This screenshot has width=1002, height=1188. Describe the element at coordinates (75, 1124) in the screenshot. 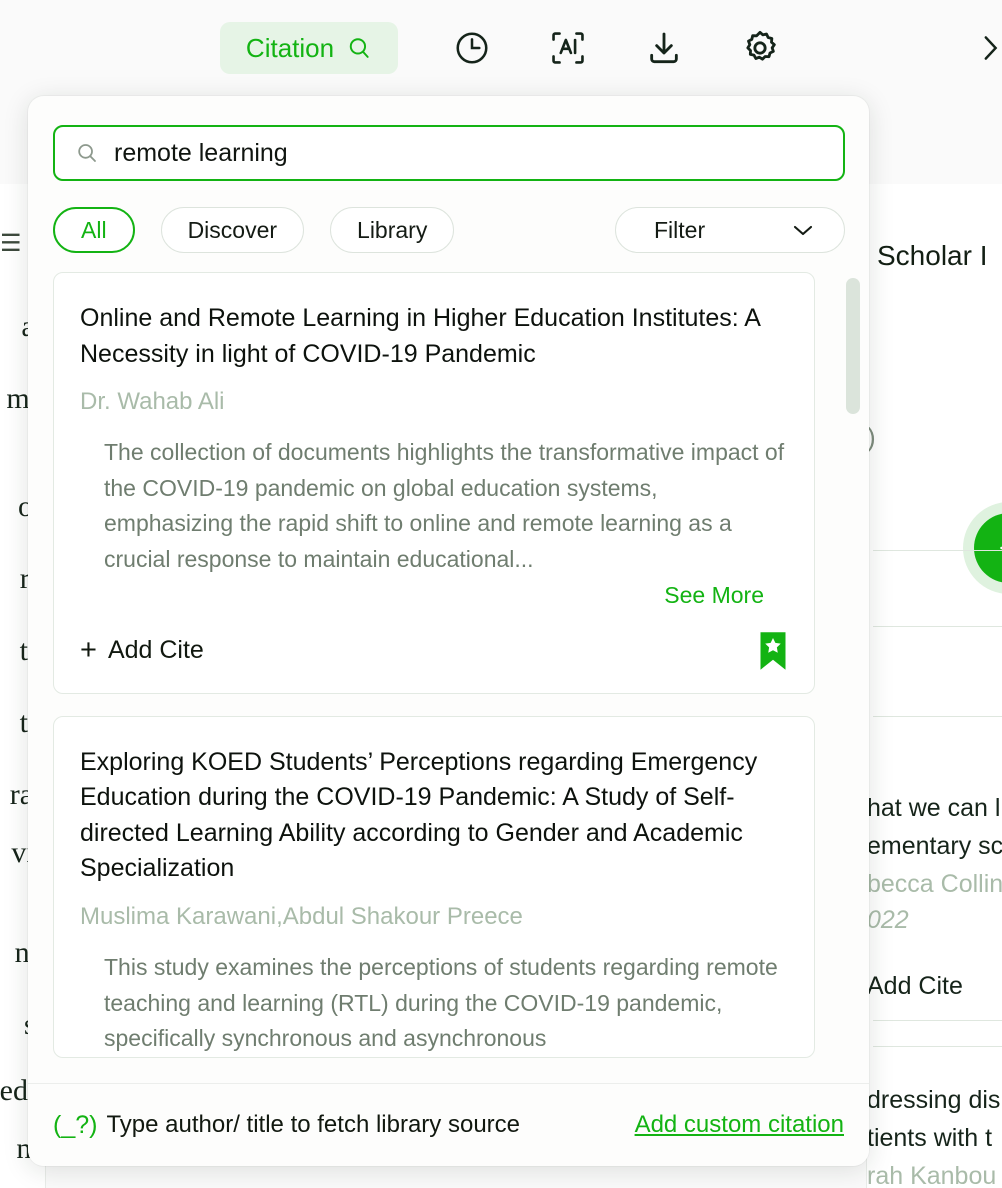

I see `hint-icon: (_?)` at that location.